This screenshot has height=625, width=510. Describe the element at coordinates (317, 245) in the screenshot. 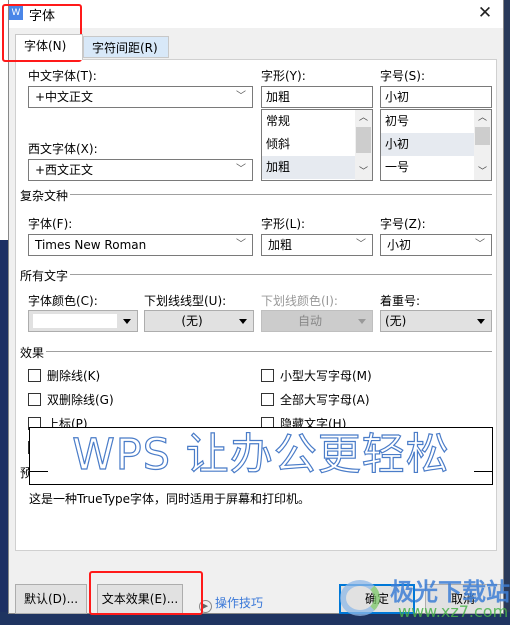

I see `complex-style-combo: 加粗 ﹀` at that location.